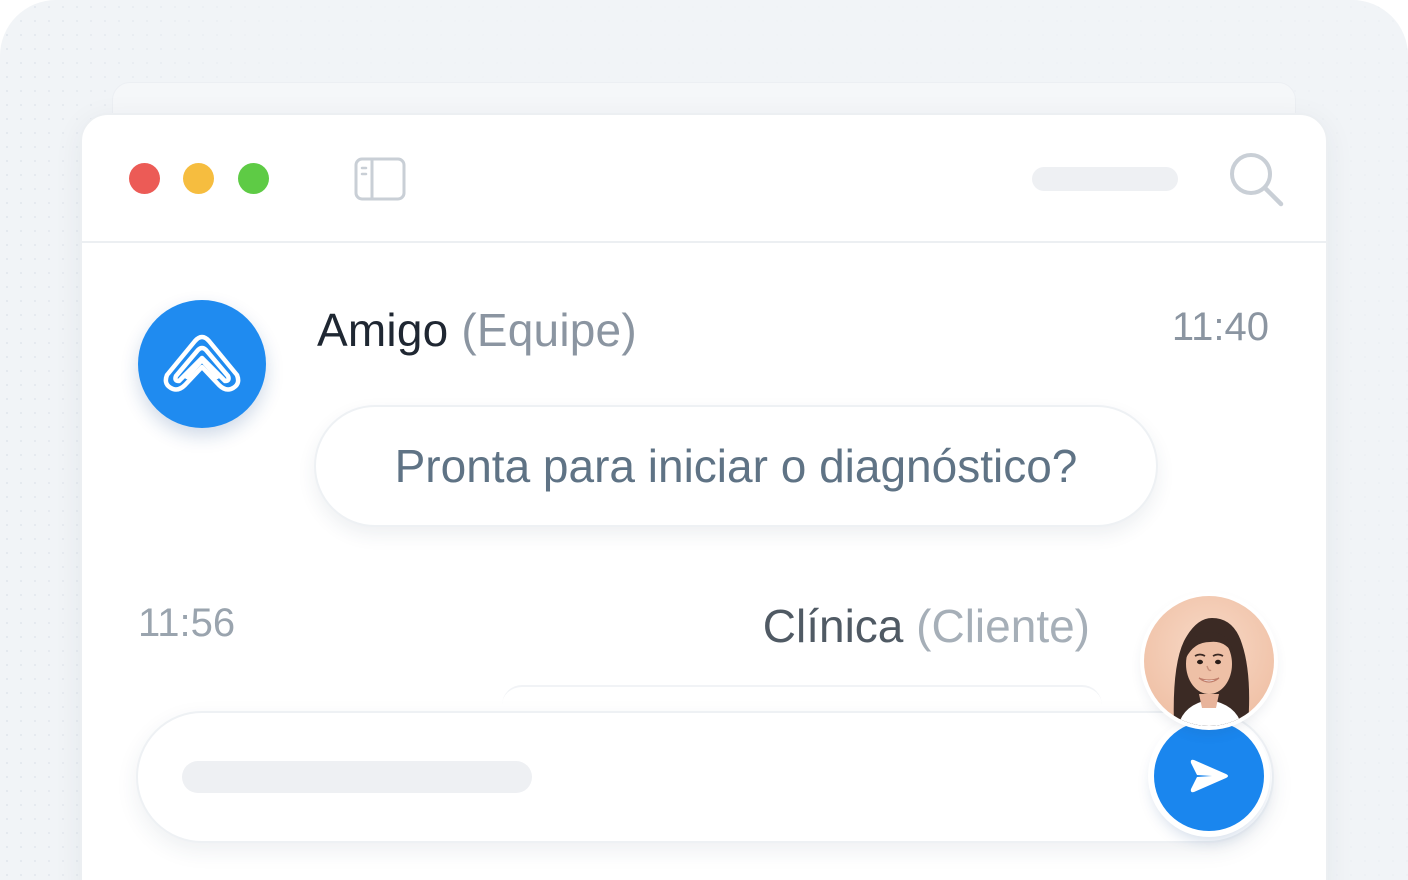 The height and width of the screenshot is (880, 1408). I want to click on amigo-avatar, so click(202, 364).